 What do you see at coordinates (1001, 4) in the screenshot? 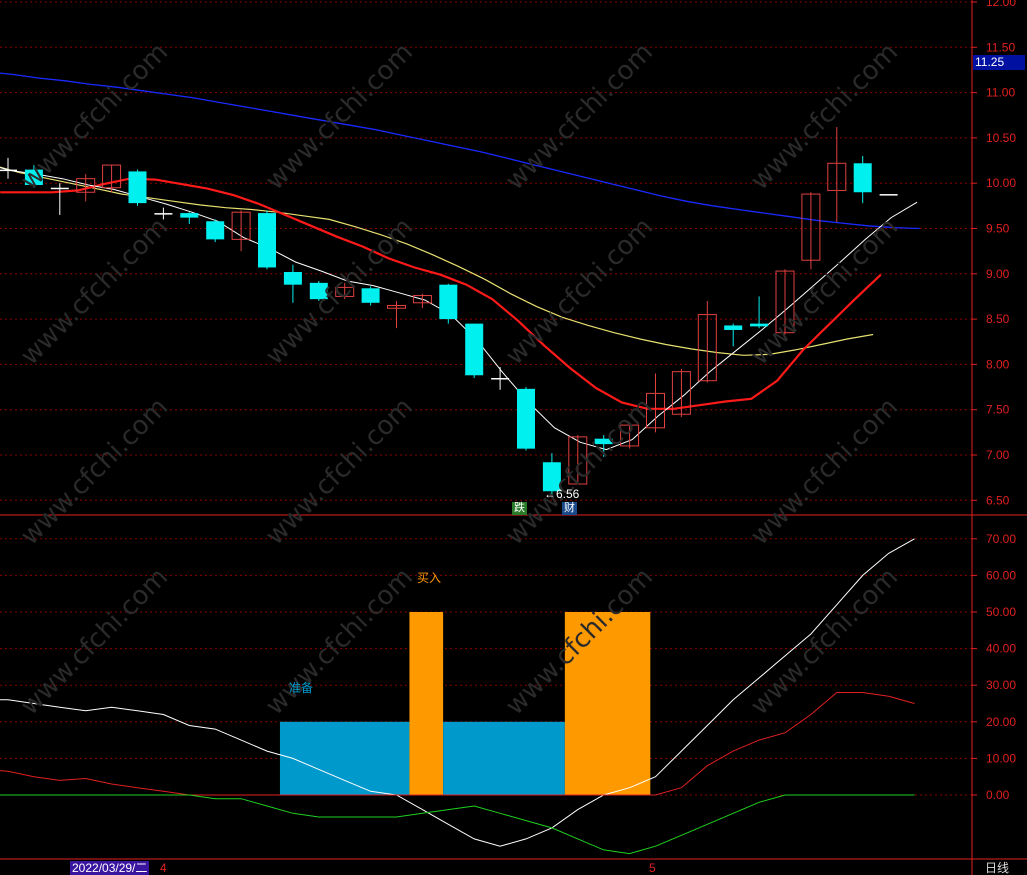
I see `price-tick-label: 12.00` at bounding box center [1001, 4].